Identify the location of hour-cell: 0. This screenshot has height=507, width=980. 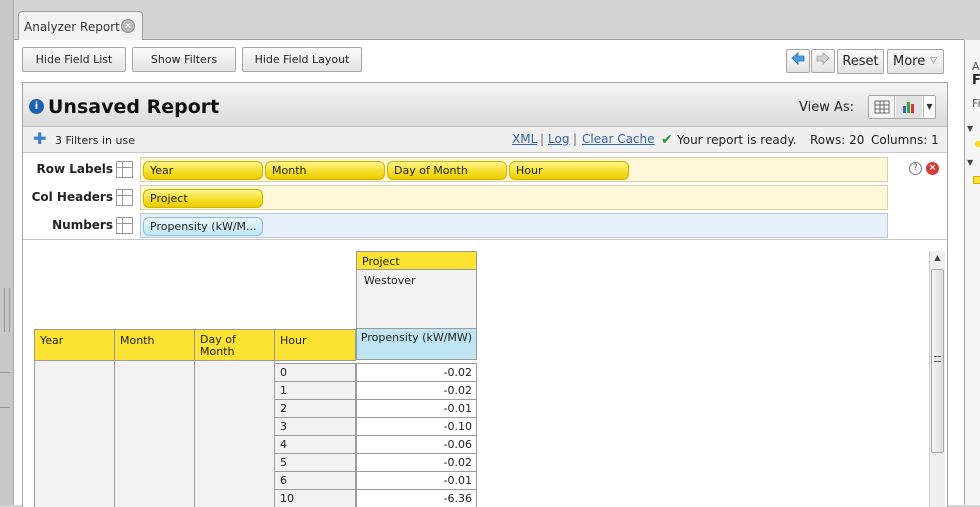
(315, 372).